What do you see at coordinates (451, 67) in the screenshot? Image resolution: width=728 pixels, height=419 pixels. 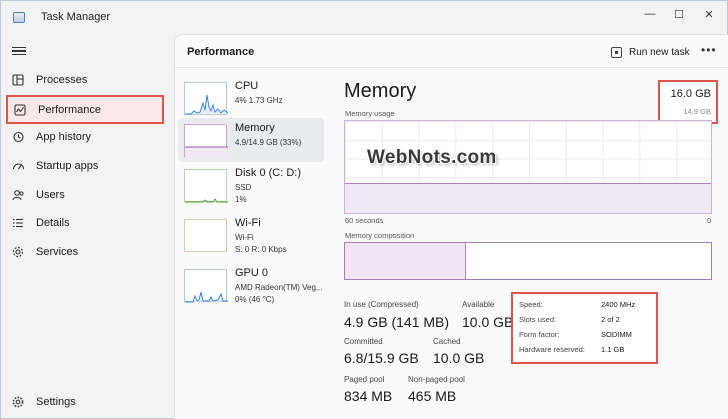 I see `header-divider` at bounding box center [451, 67].